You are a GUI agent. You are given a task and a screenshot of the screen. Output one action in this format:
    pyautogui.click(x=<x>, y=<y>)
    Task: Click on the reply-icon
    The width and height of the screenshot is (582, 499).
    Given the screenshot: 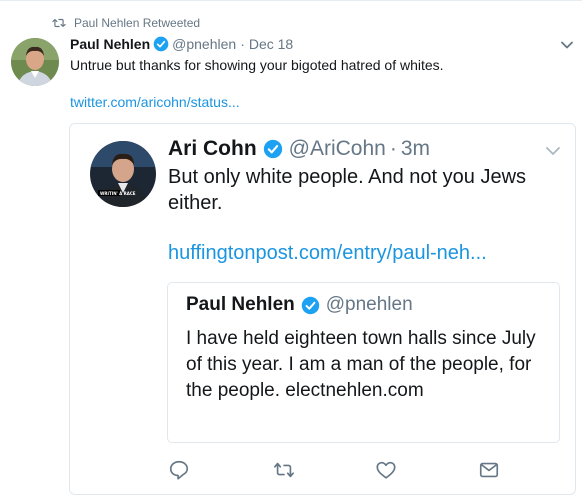 What is the action you would take?
    pyautogui.click(x=179, y=470)
    